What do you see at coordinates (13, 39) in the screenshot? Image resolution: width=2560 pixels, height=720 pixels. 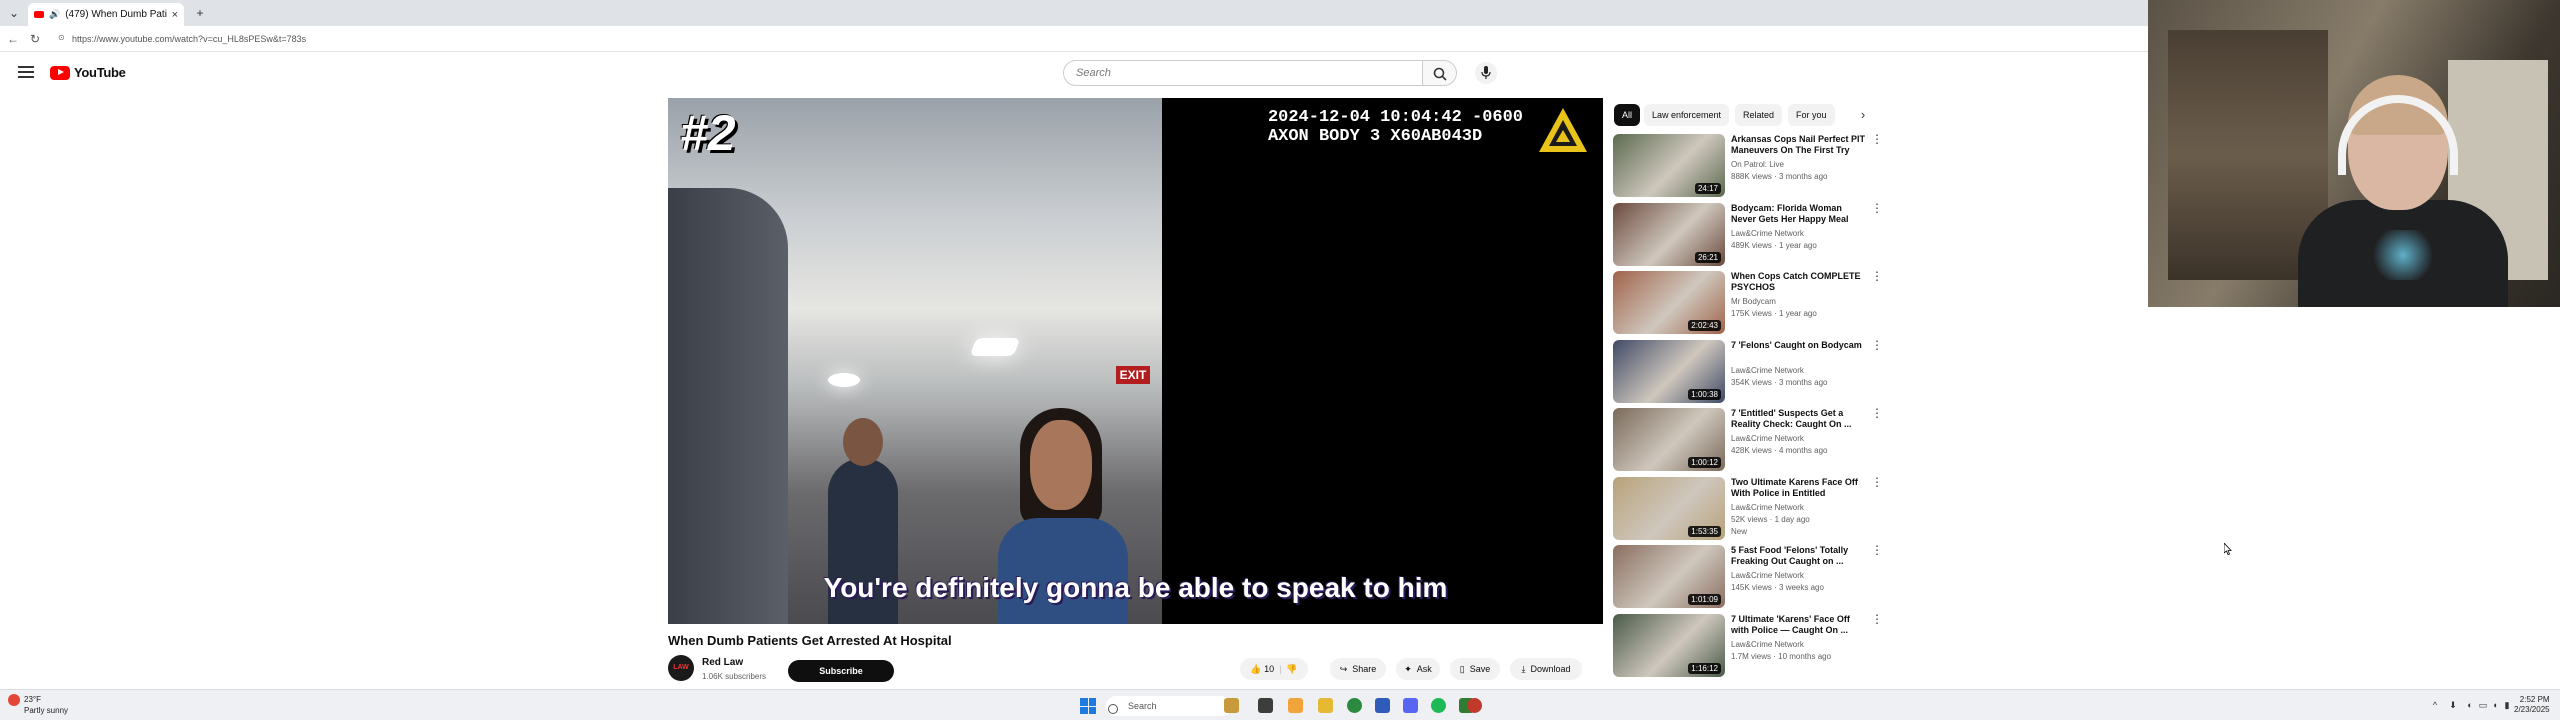 I see `back-icon: ←` at bounding box center [13, 39].